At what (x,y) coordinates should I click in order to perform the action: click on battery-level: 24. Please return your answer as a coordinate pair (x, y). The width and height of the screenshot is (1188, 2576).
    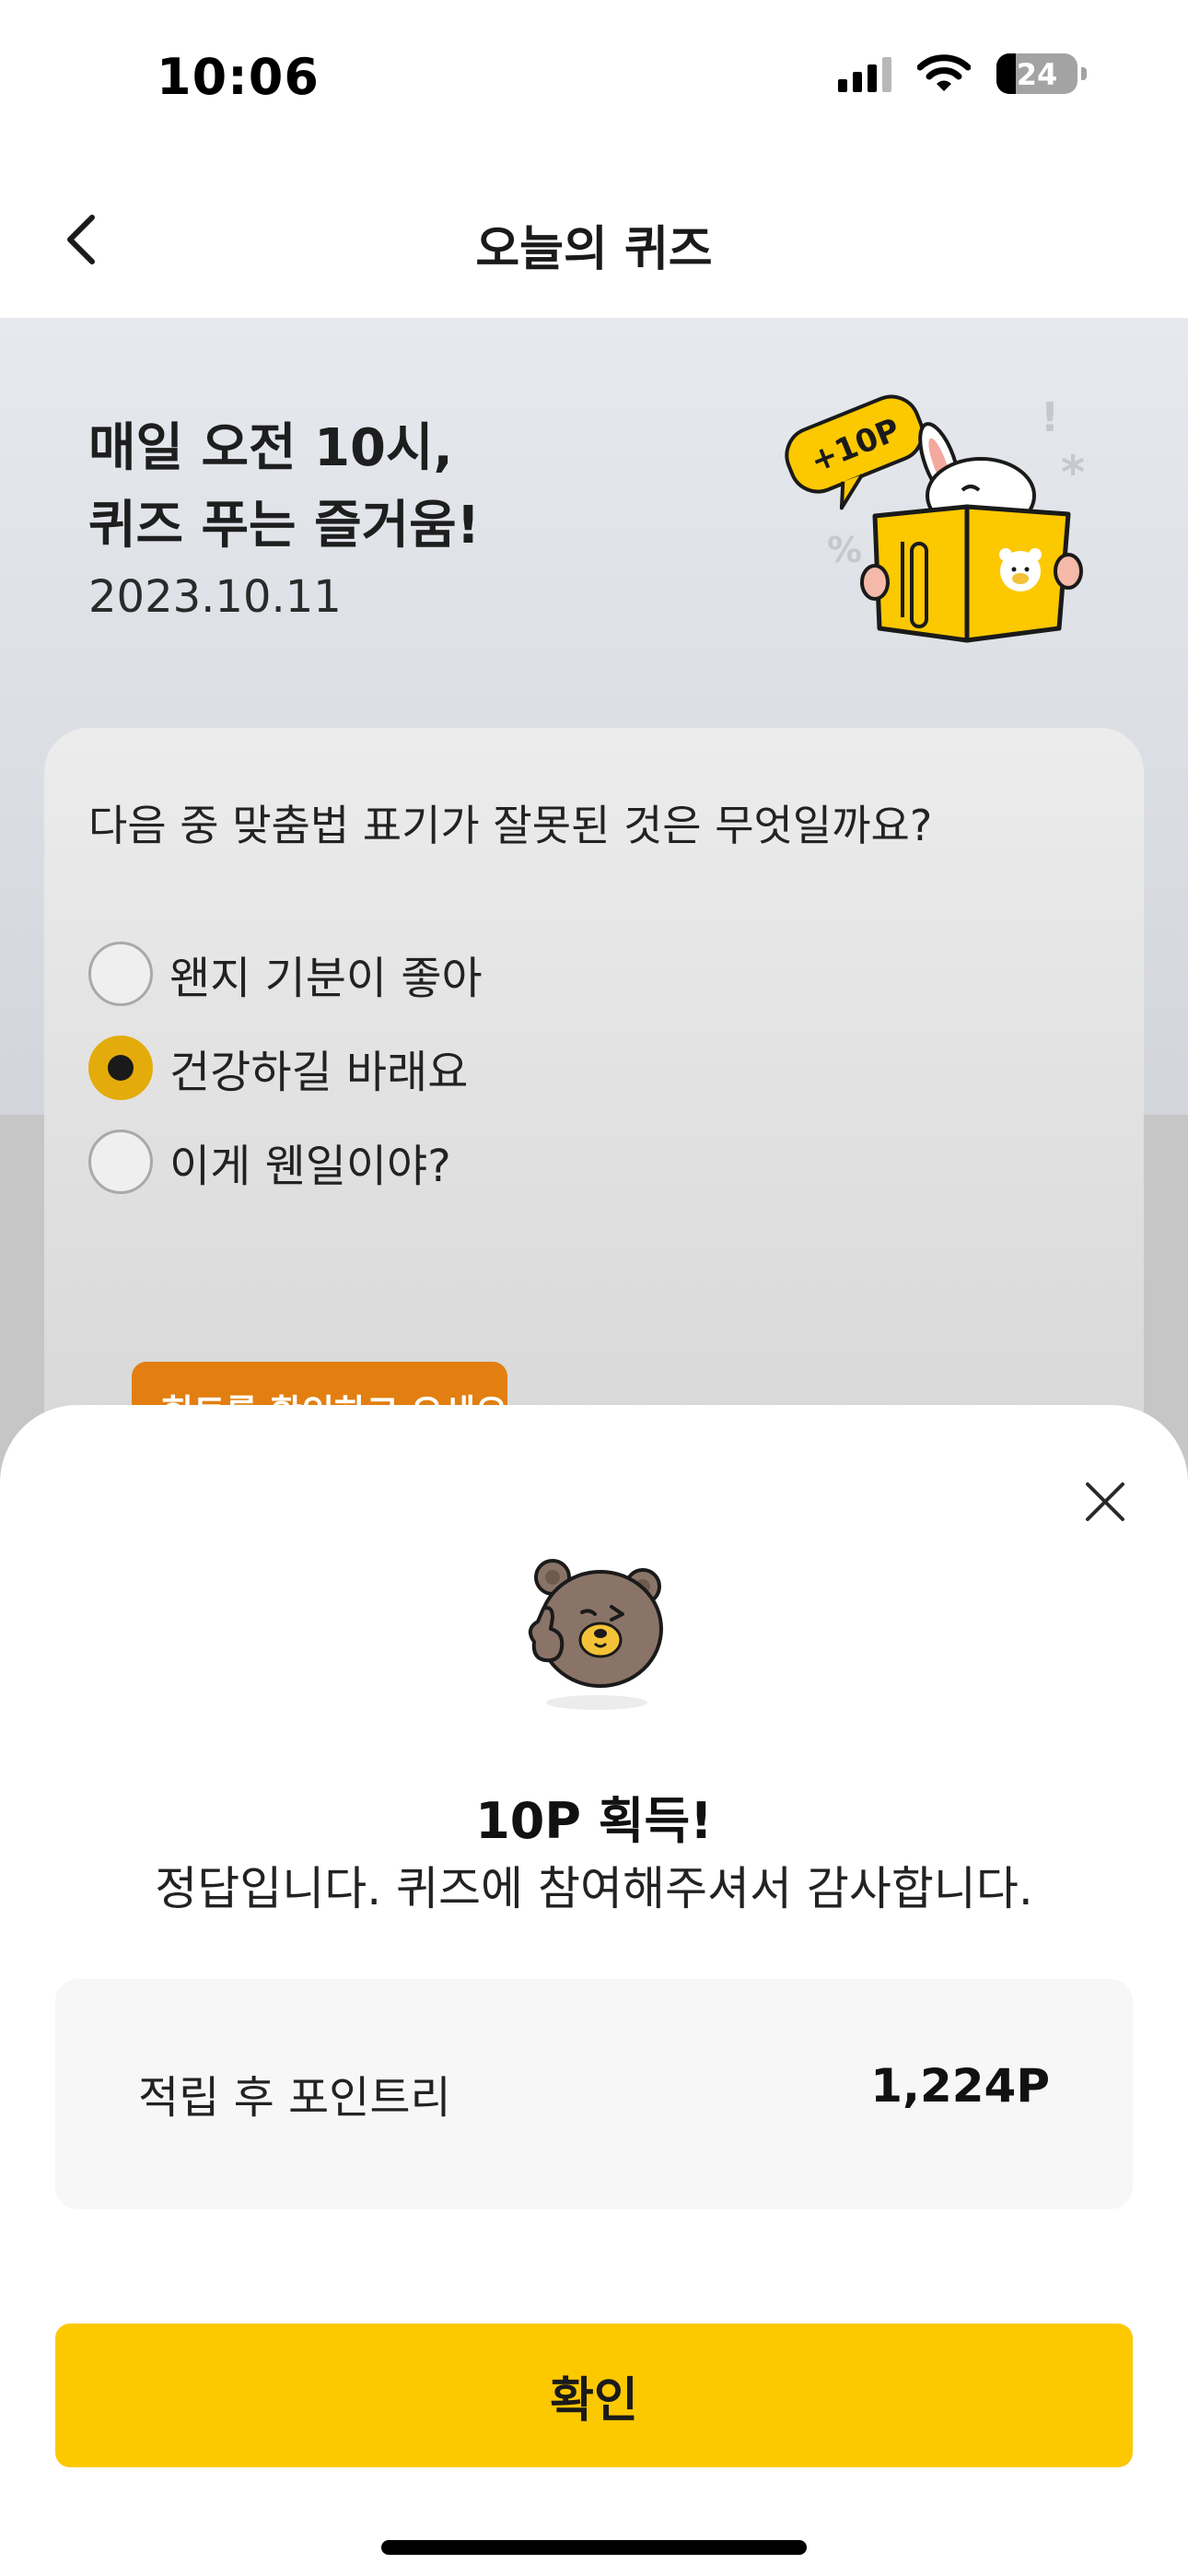
    Looking at the image, I should click on (1037, 74).